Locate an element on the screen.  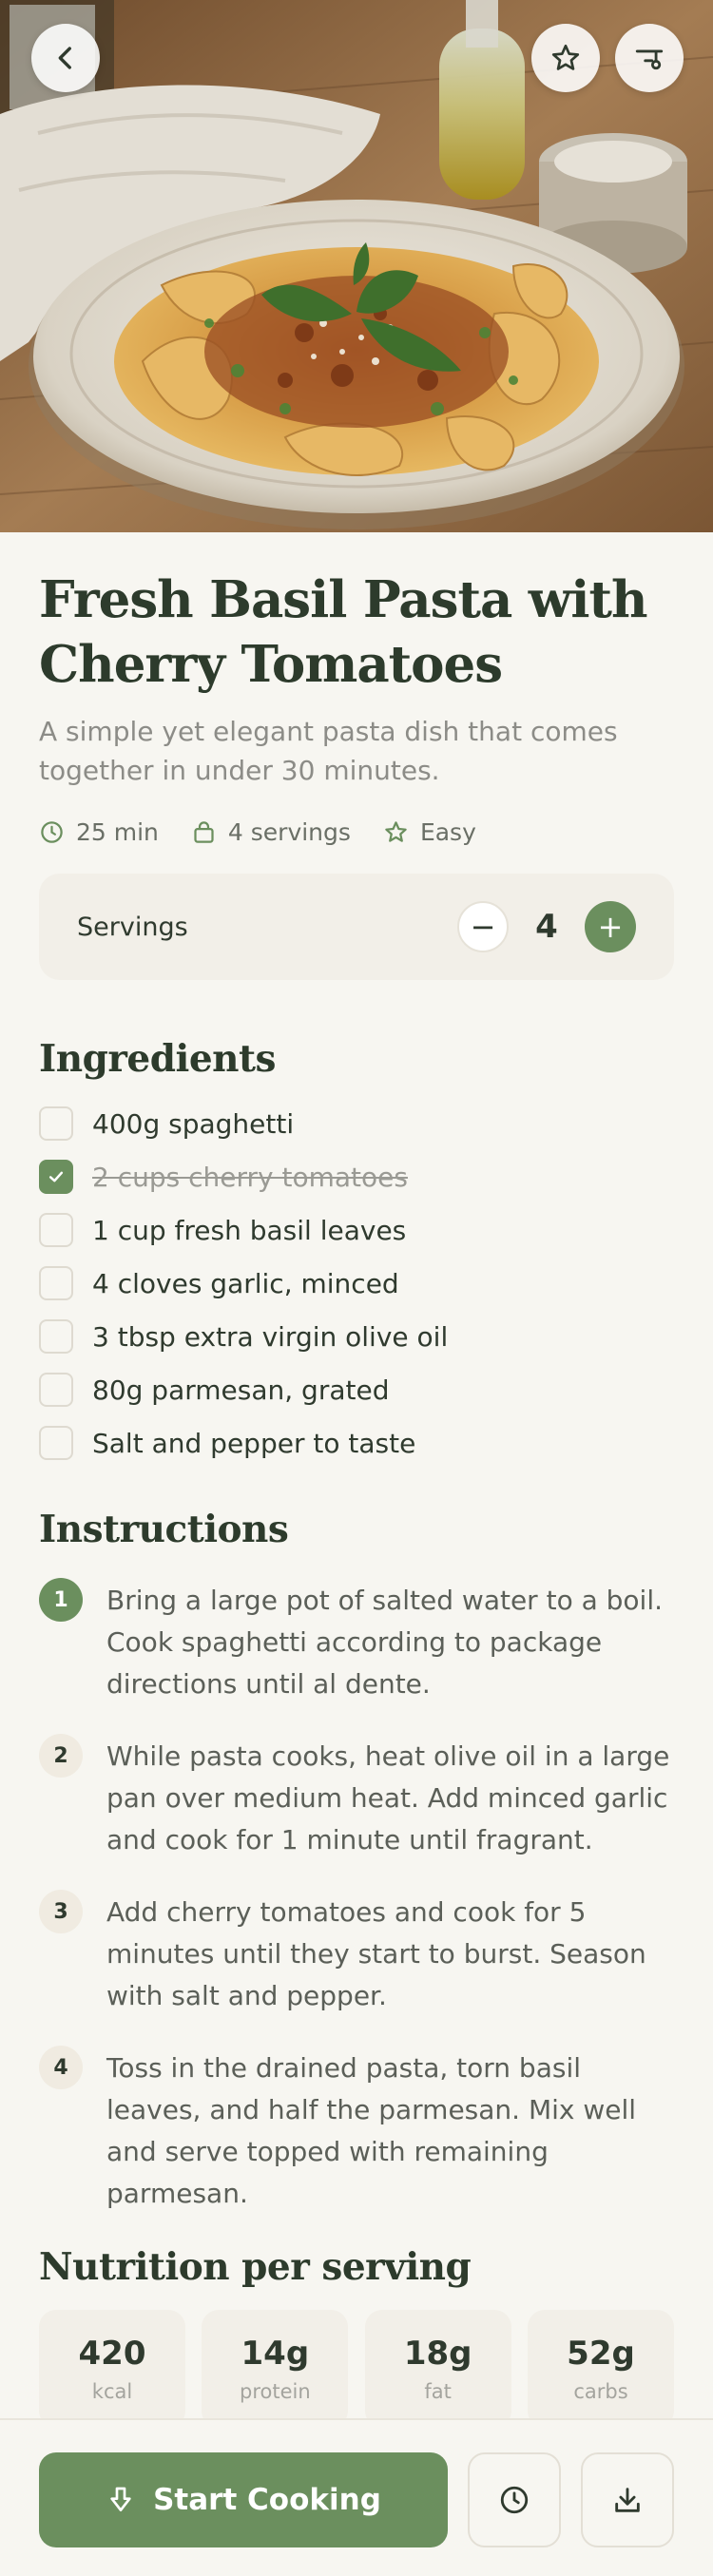
servings-card: Servings − 4 + is located at coordinates (356, 927).